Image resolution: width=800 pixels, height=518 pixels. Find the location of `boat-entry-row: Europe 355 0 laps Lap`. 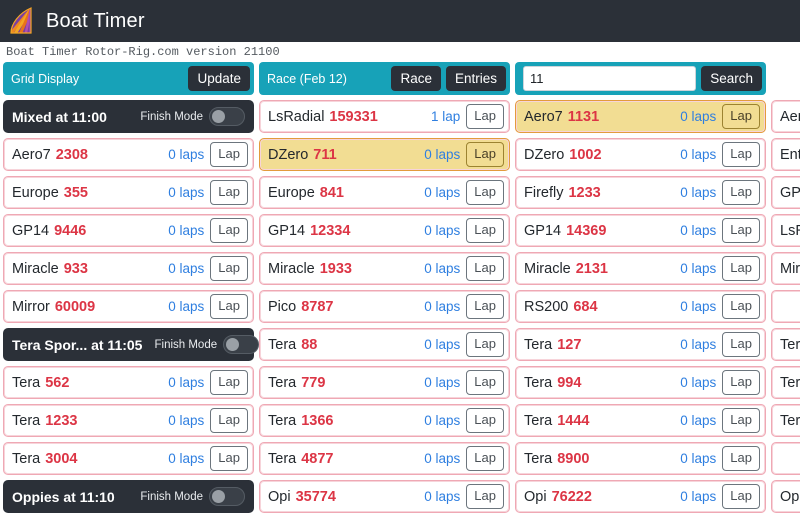

boat-entry-row: Europe 355 0 laps Lap is located at coordinates (128, 192).